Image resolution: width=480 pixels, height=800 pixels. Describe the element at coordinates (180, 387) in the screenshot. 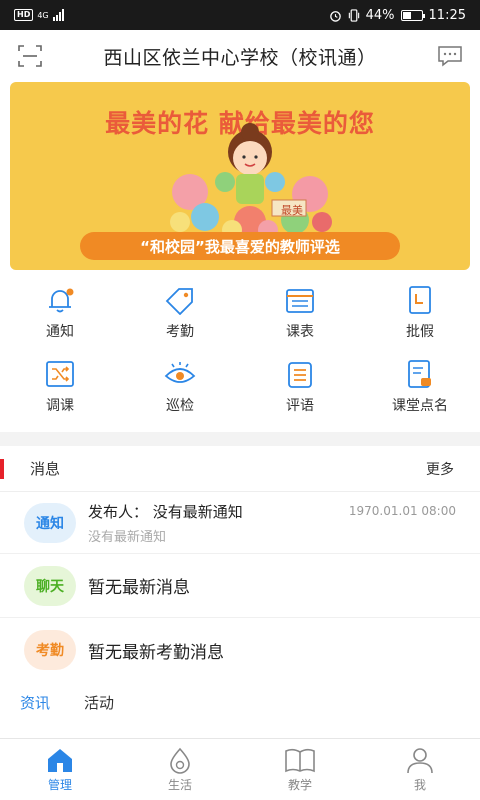

I see `function-inspection: 巡检` at that location.